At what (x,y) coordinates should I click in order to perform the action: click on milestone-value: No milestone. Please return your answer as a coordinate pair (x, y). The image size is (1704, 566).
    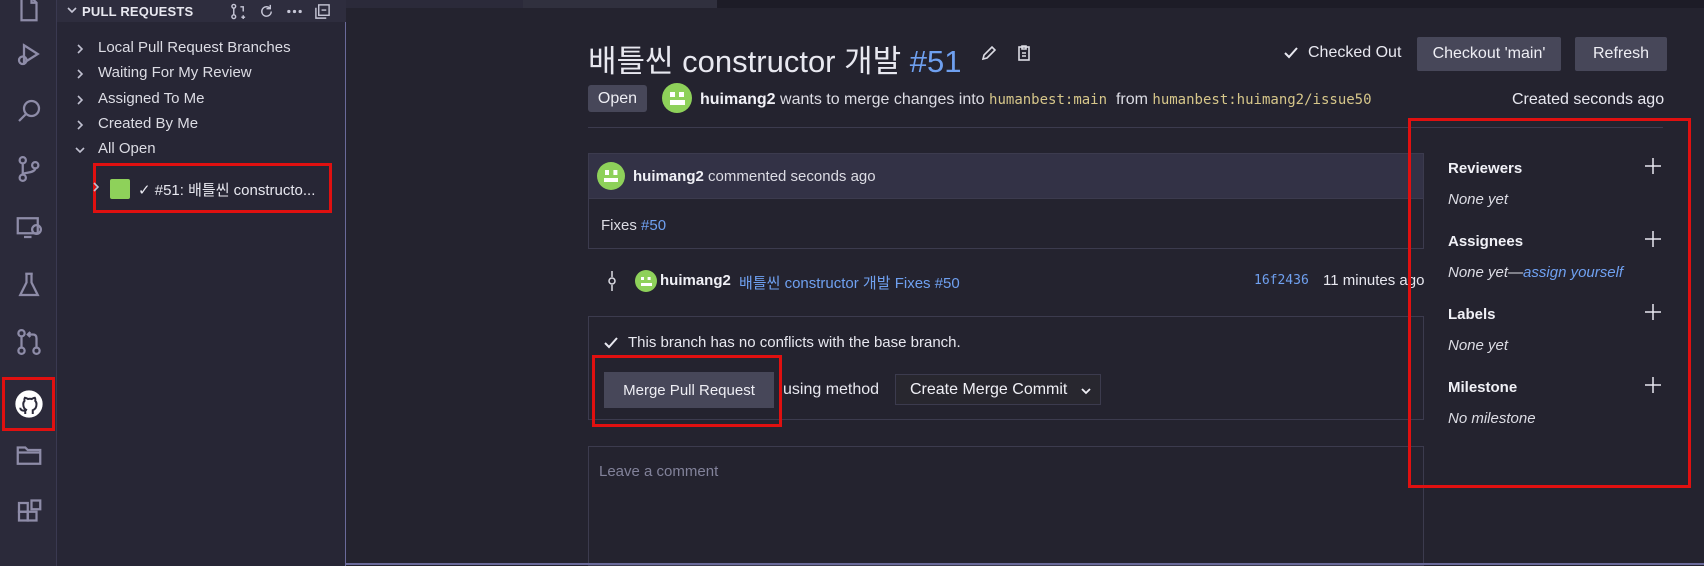
    Looking at the image, I should click on (1492, 418).